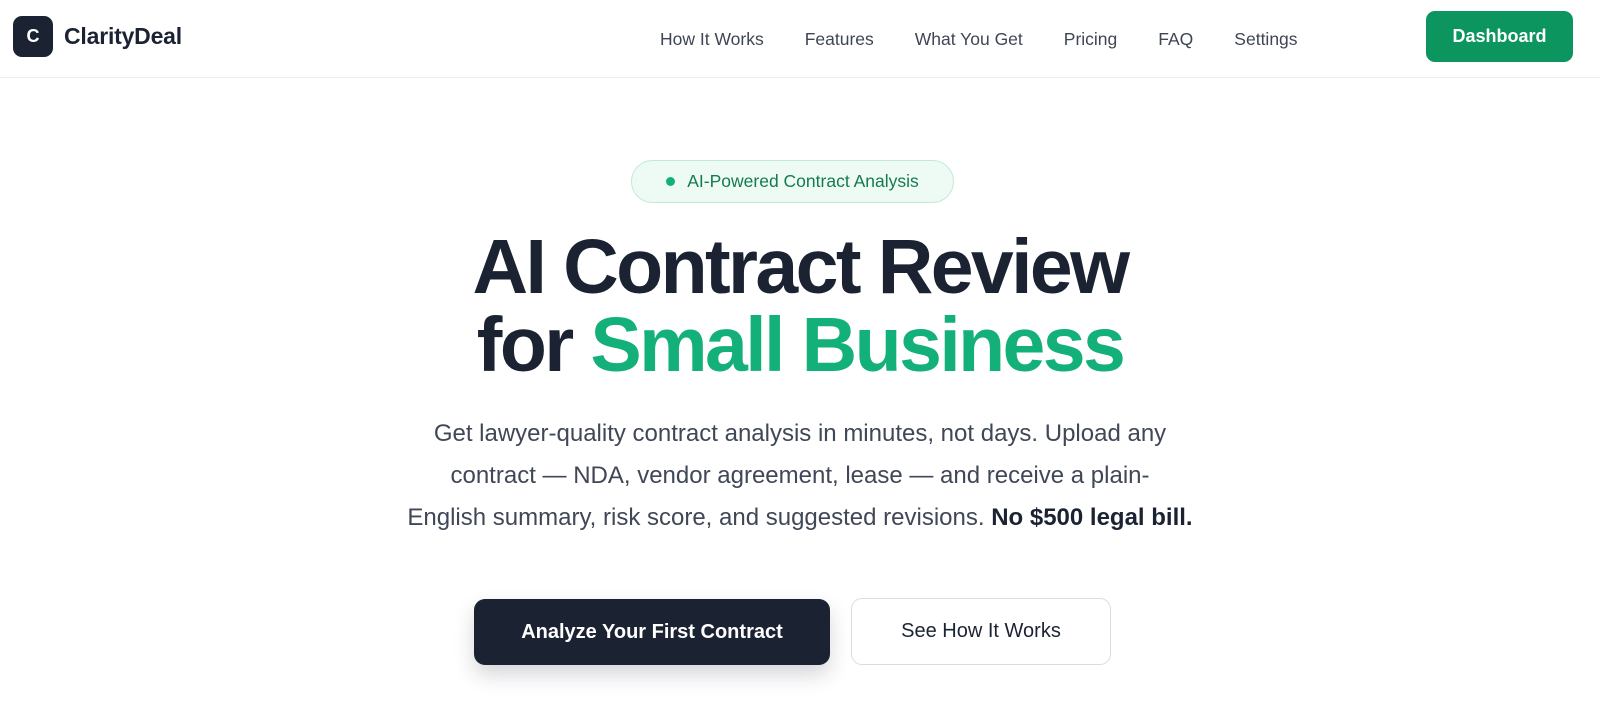 The height and width of the screenshot is (705, 1600). Describe the element at coordinates (1265, 39) in the screenshot. I see `nav-settings: Settings` at that location.